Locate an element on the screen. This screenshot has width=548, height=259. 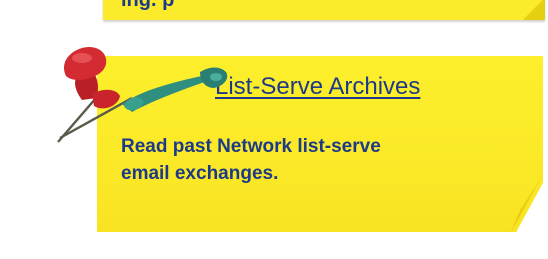
sticky-note-top: ing. p is located at coordinates (324, 10).